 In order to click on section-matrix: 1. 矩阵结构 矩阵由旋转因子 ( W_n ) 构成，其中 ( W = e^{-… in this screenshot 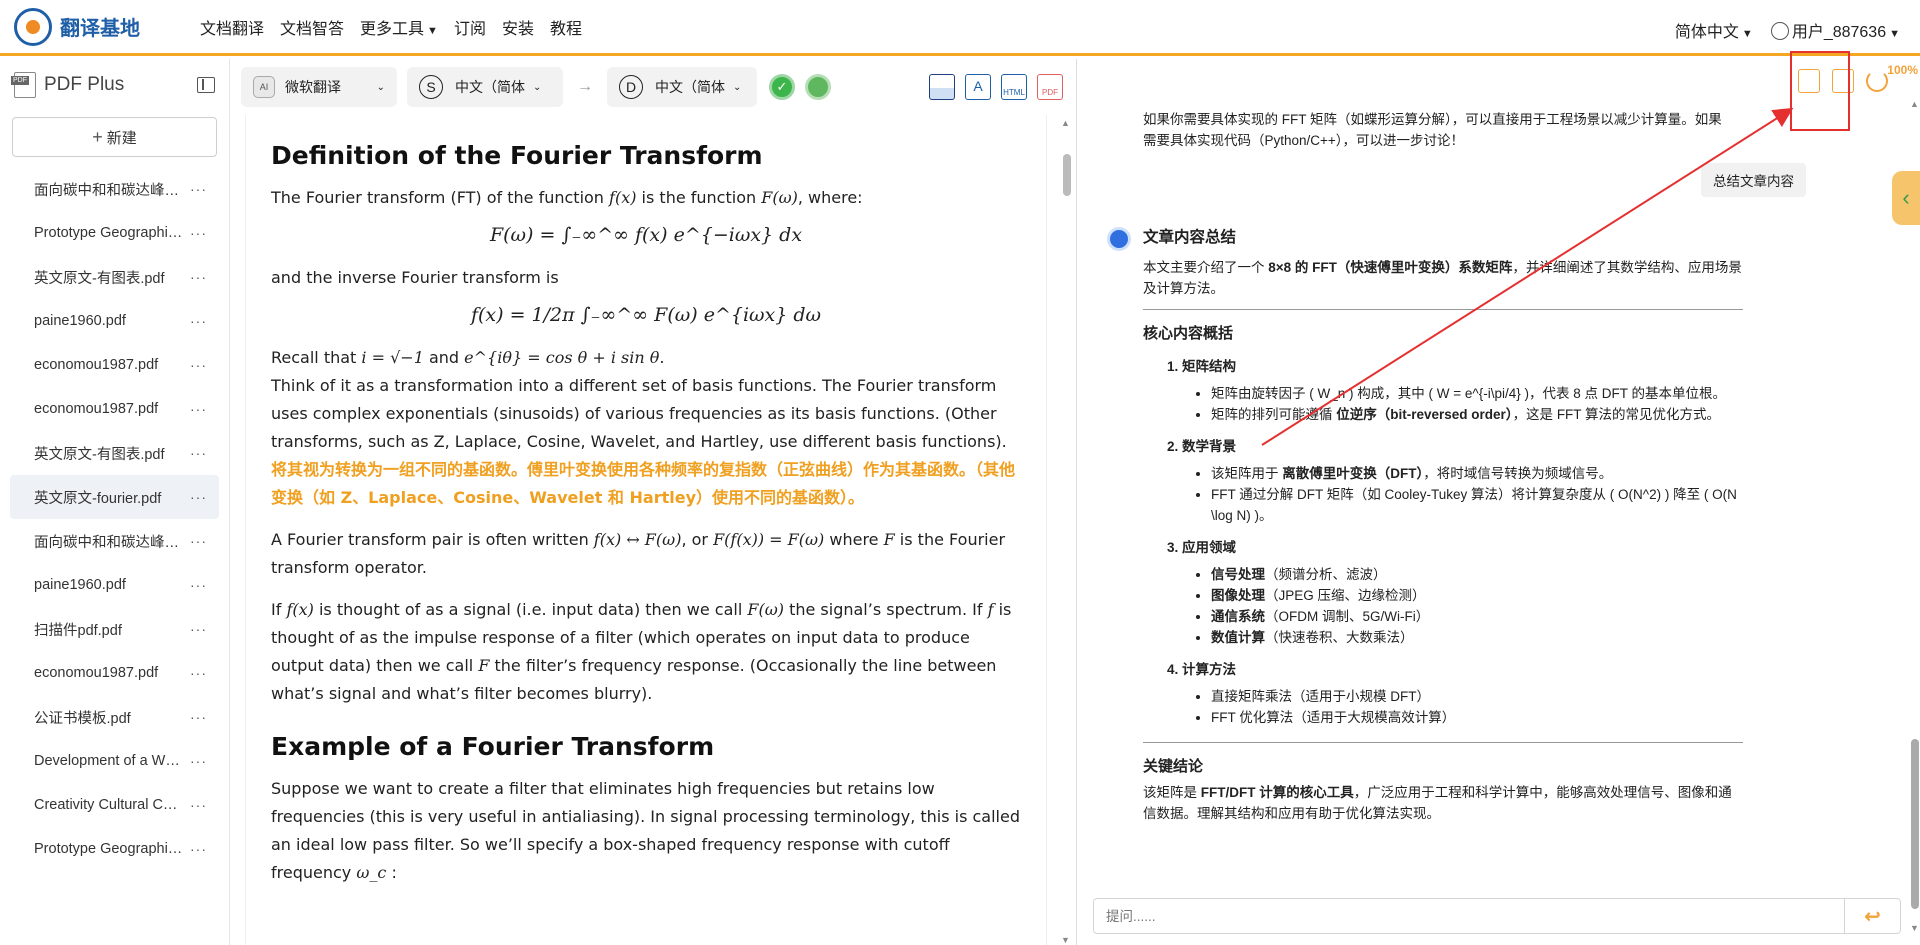, I will do `click(1455, 390)`.